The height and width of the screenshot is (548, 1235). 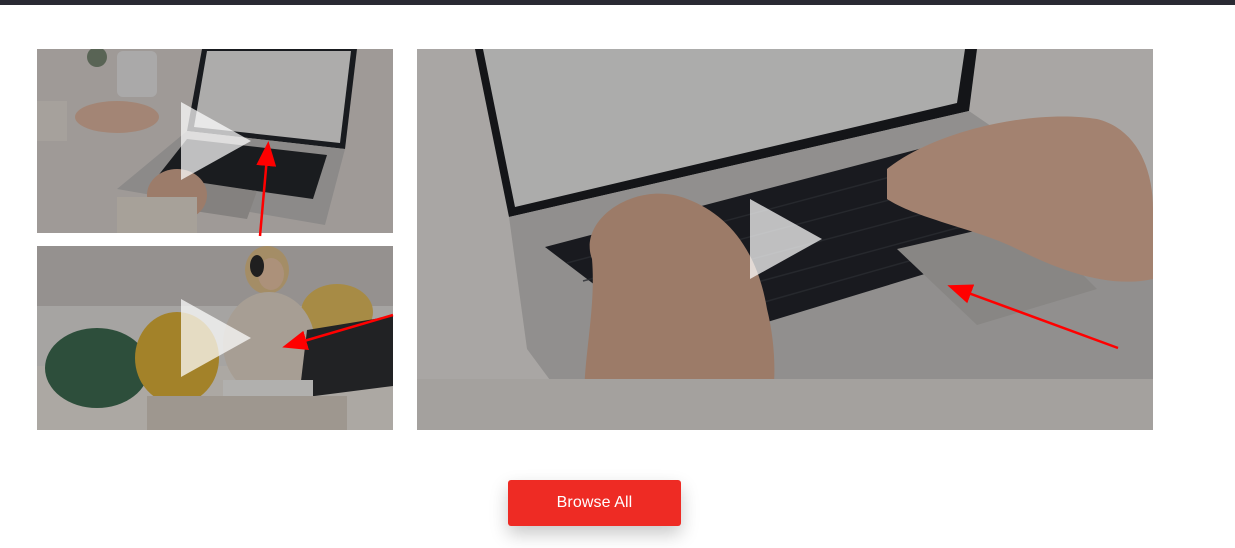 What do you see at coordinates (594, 503) in the screenshot?
I see `browse-all-button: Browse All` at bounding box center [594, 503].